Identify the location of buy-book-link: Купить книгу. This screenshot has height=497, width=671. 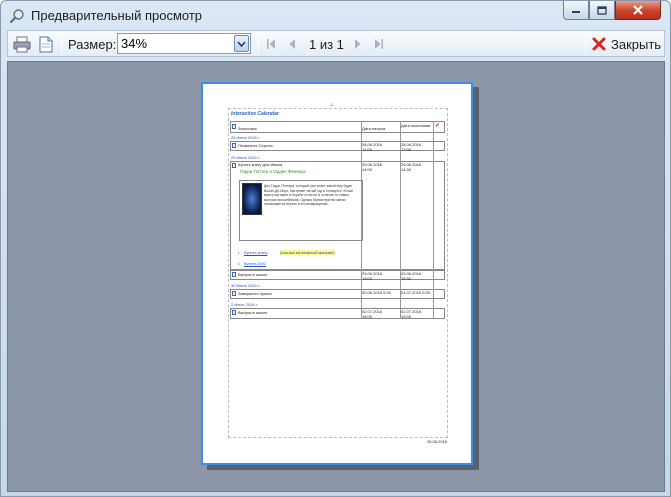
(255, 252).